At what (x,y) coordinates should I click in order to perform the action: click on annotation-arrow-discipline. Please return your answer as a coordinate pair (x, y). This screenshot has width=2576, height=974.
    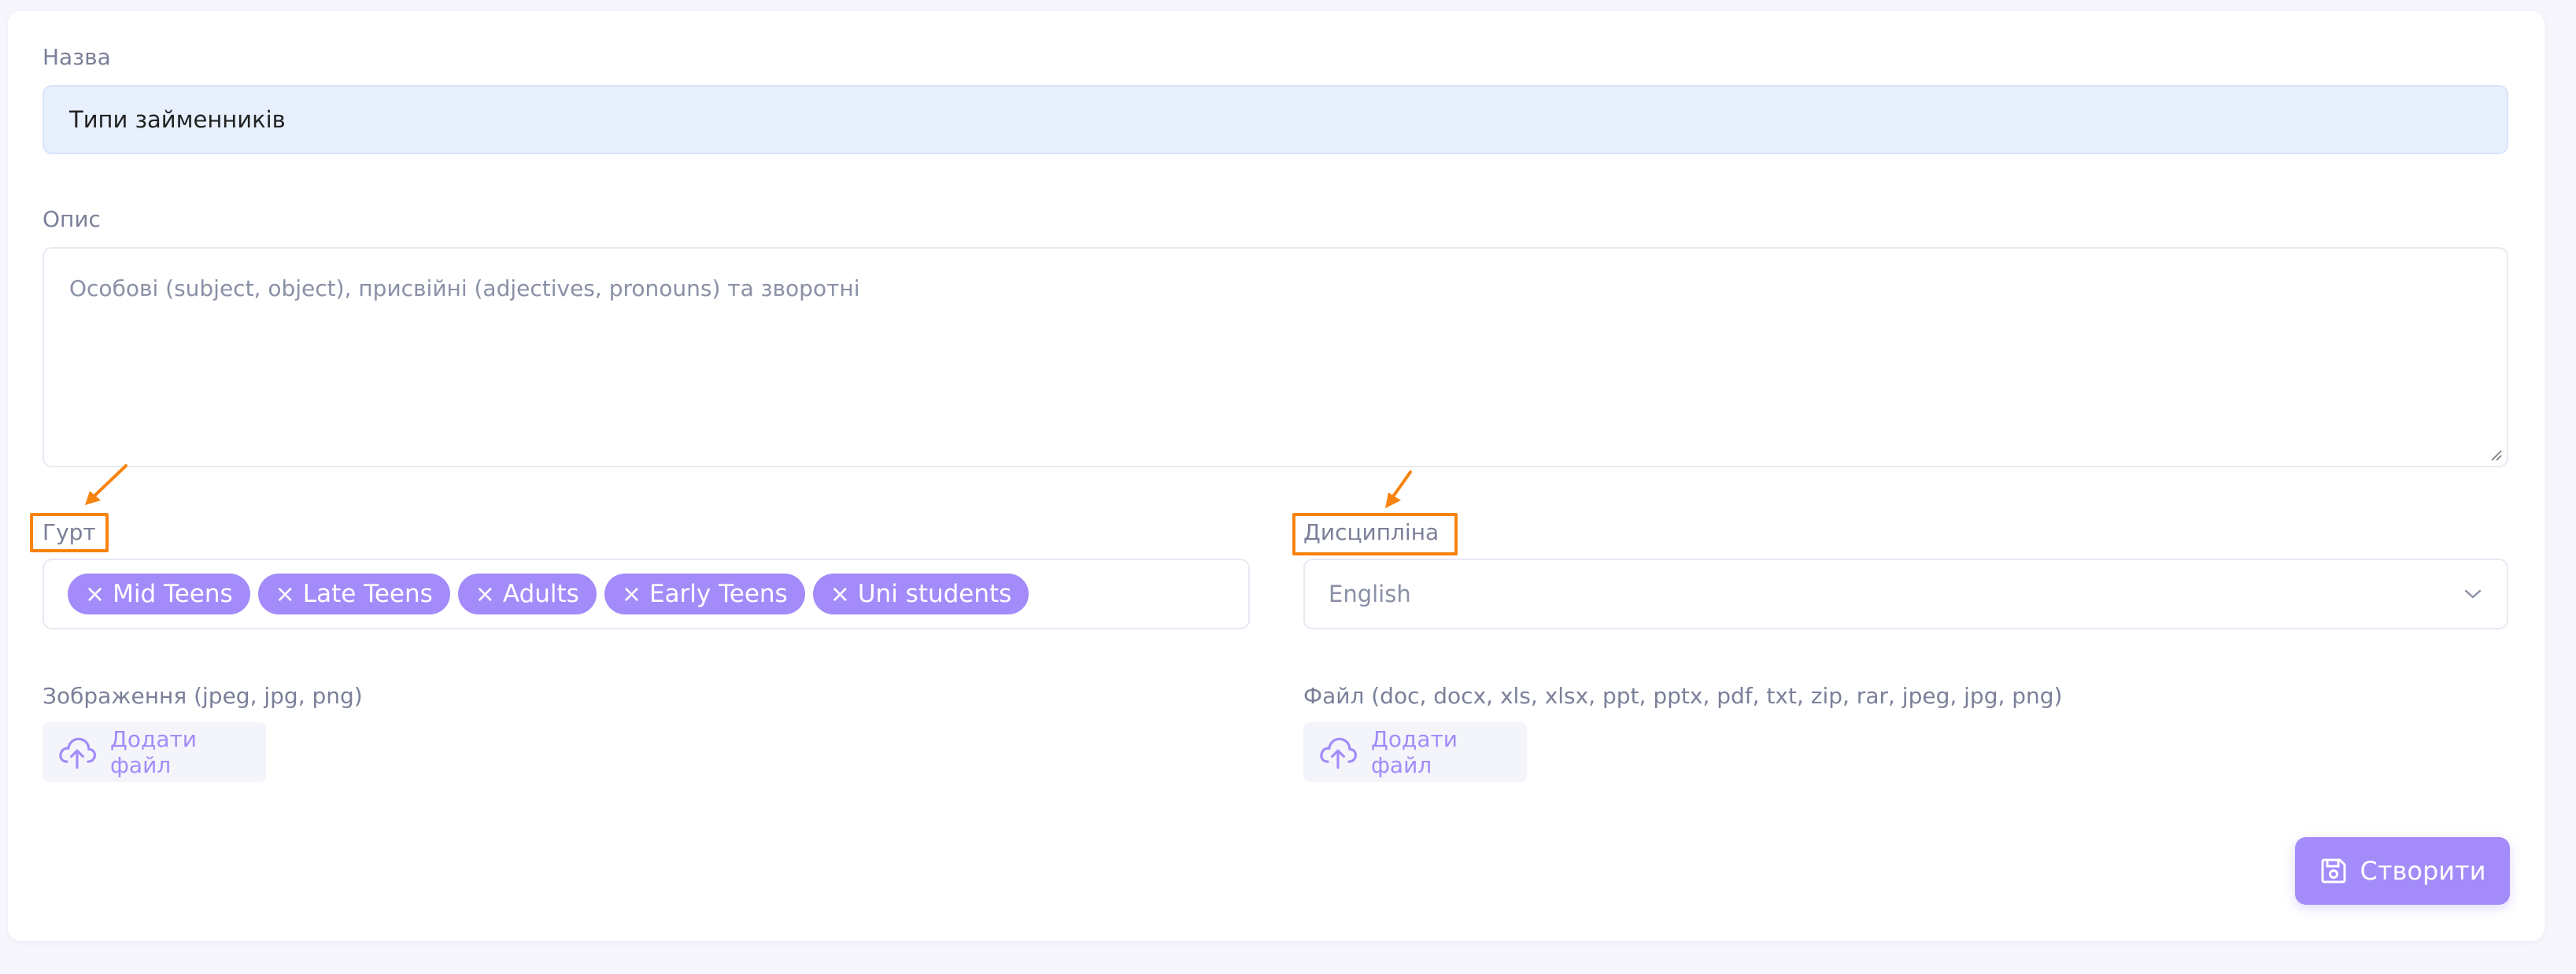
    Looking at the image, I should click on (1398, 489).